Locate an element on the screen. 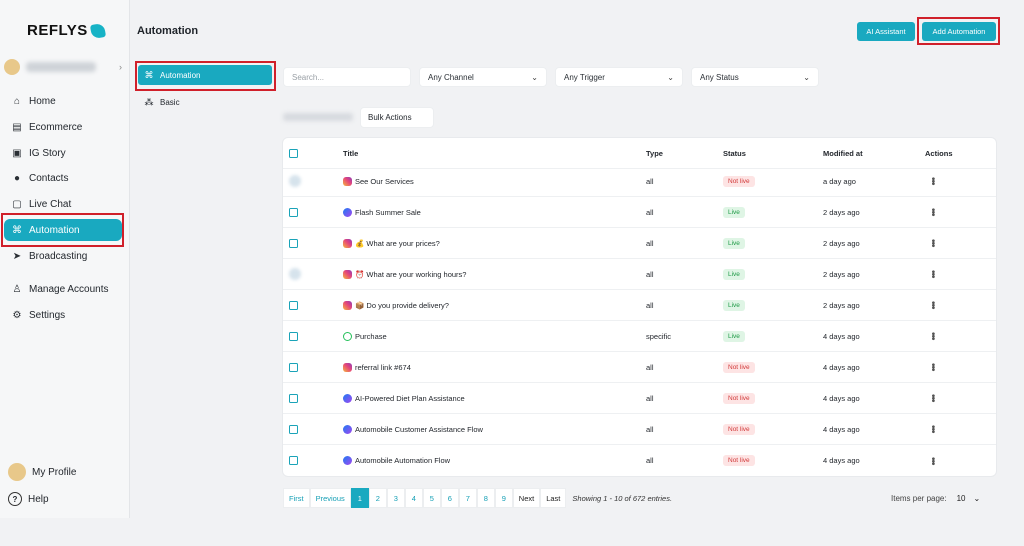 The width and height of the screenshot is (1024, 546). page-number-button: 8 is located at coordinates (485, 498).